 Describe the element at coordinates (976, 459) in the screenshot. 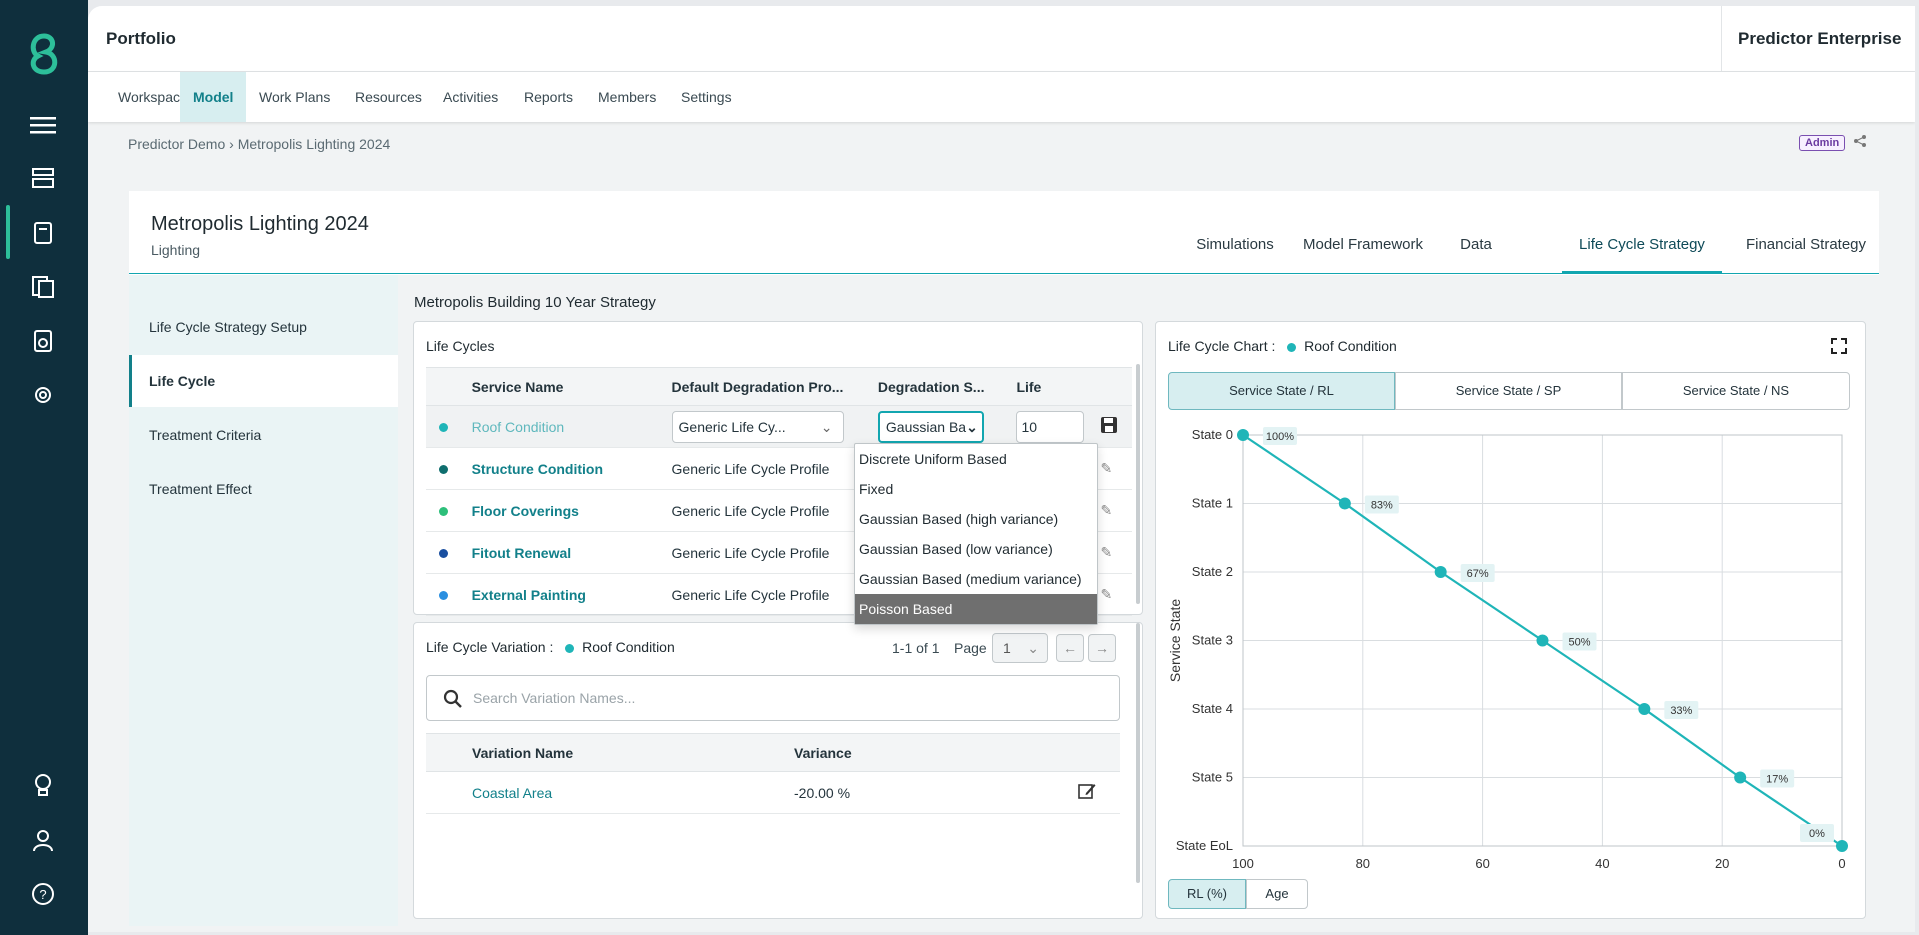

I see `option-discrete-uniform: Discrete Uniform Based` at that location.